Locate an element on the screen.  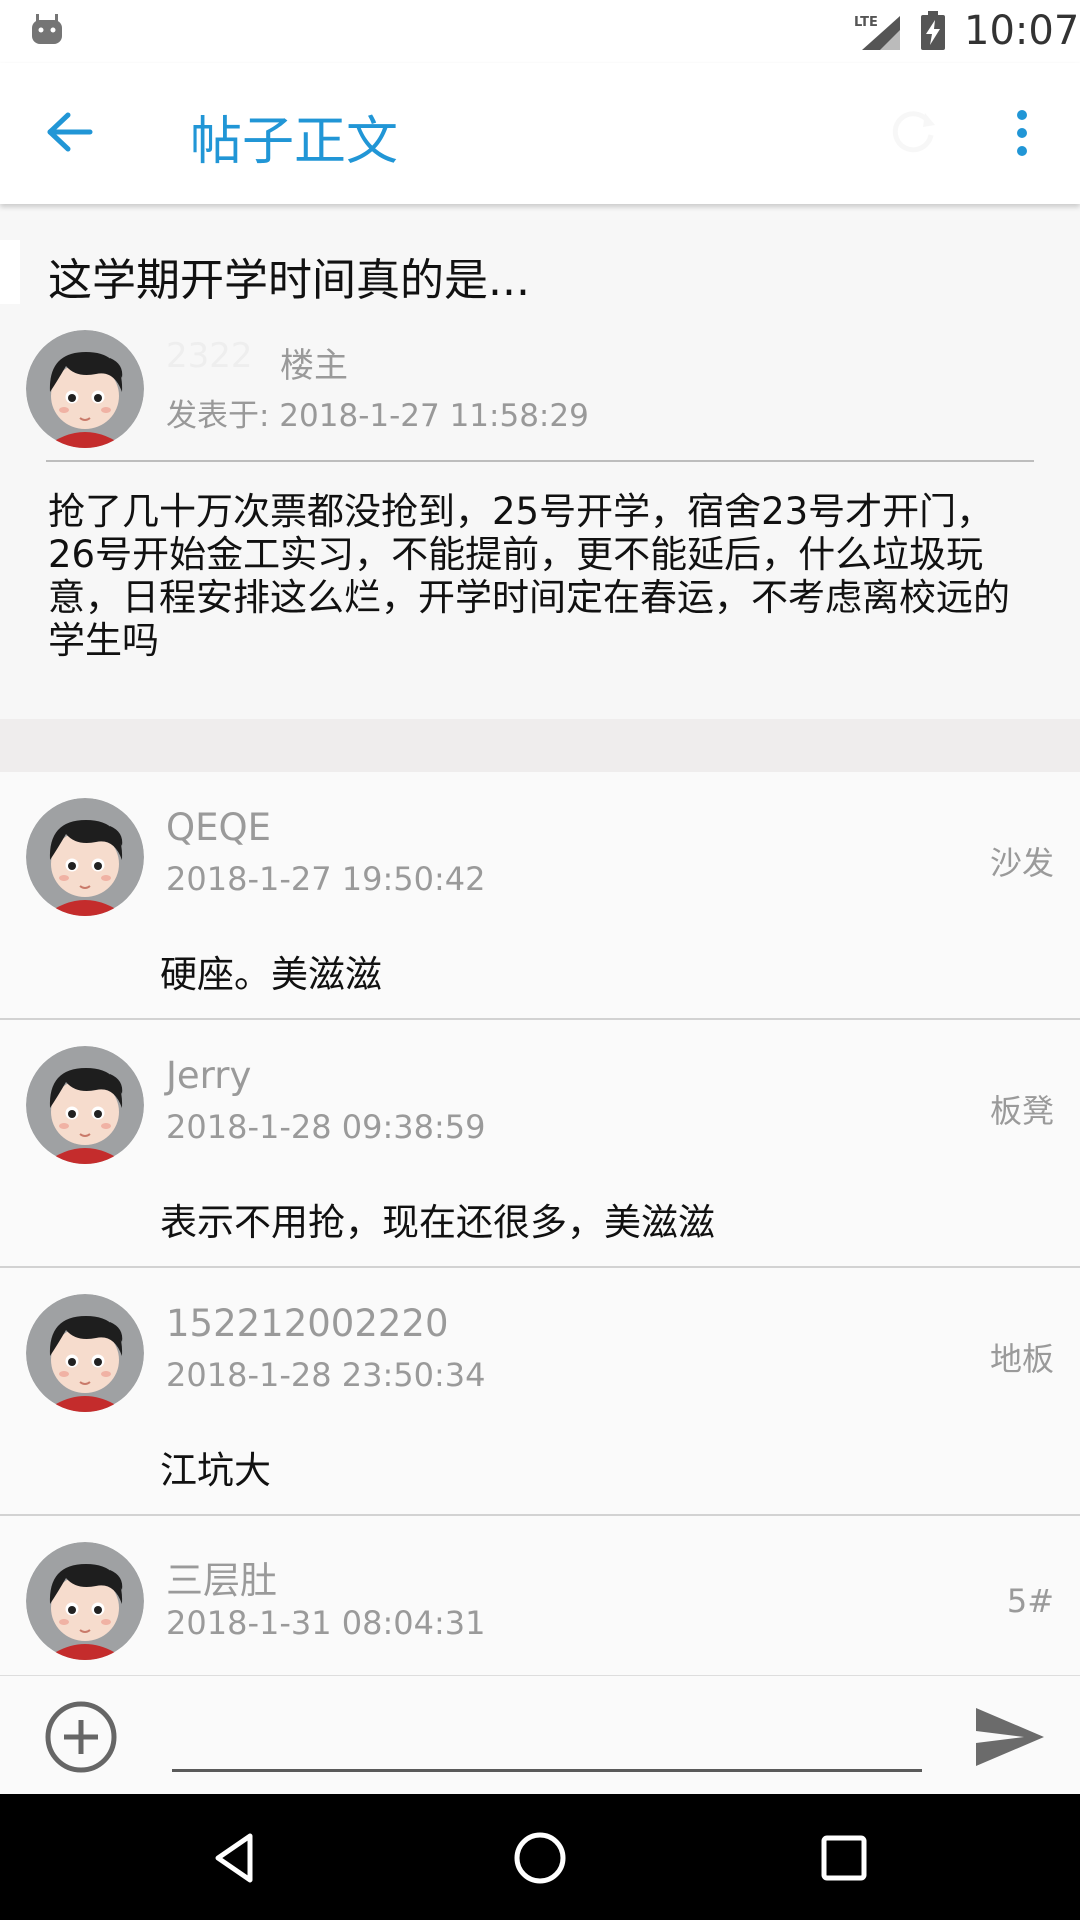
nav-home-icon is located at coordinates (540, 1858).